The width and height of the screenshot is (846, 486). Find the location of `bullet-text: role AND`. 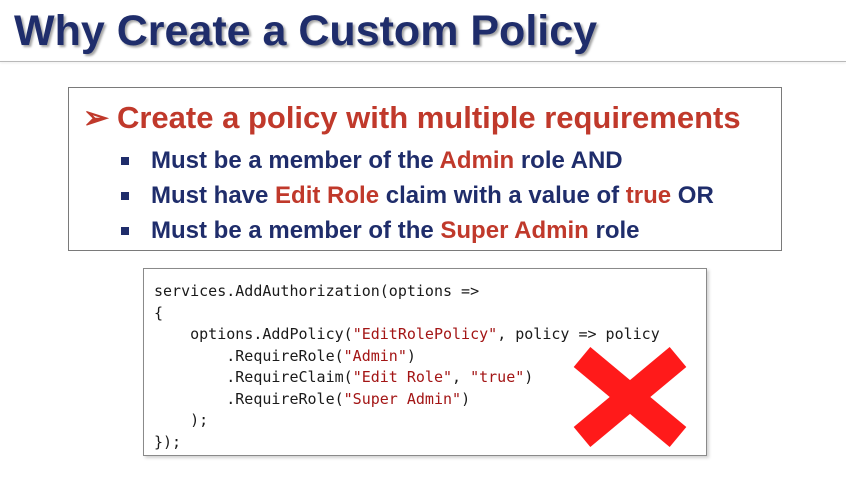

bullet-text: role AND is located at coordinates (568, 160).